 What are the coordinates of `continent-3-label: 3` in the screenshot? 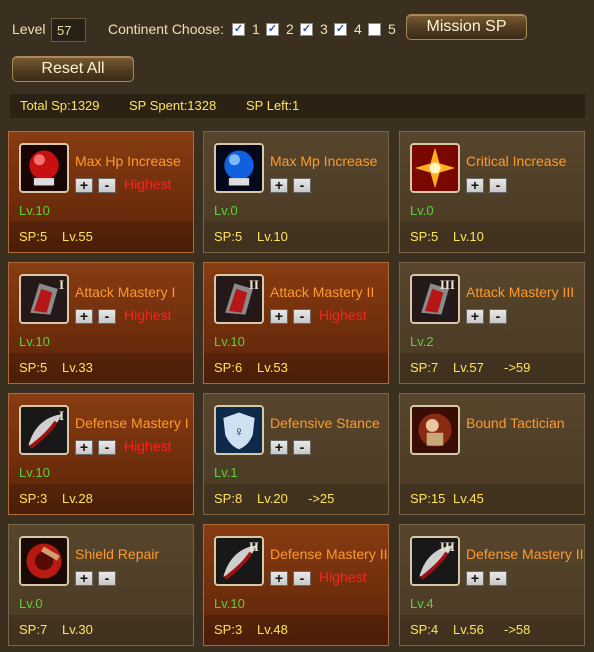 It's located at (324, 29).